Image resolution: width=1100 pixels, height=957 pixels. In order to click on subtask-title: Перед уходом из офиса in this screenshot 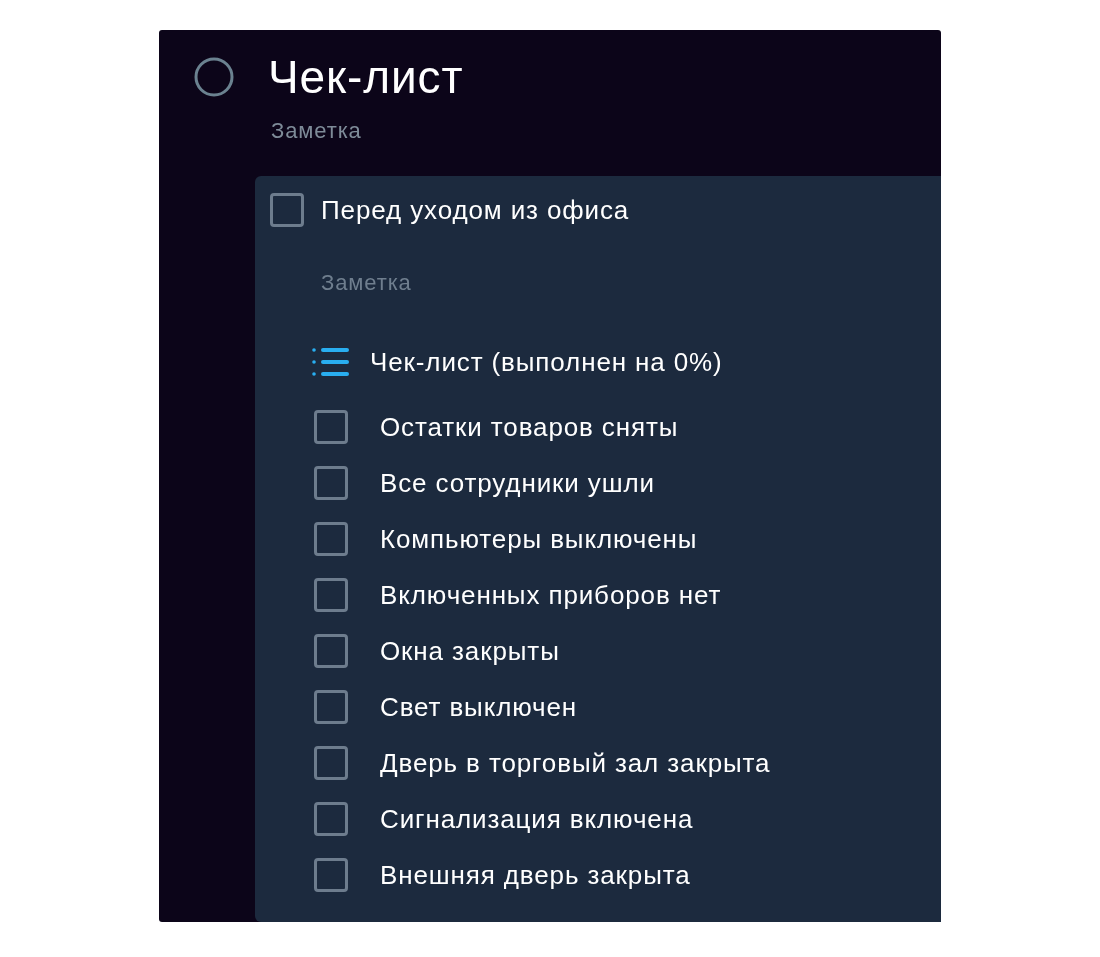, I will do `click(475, 210)`.